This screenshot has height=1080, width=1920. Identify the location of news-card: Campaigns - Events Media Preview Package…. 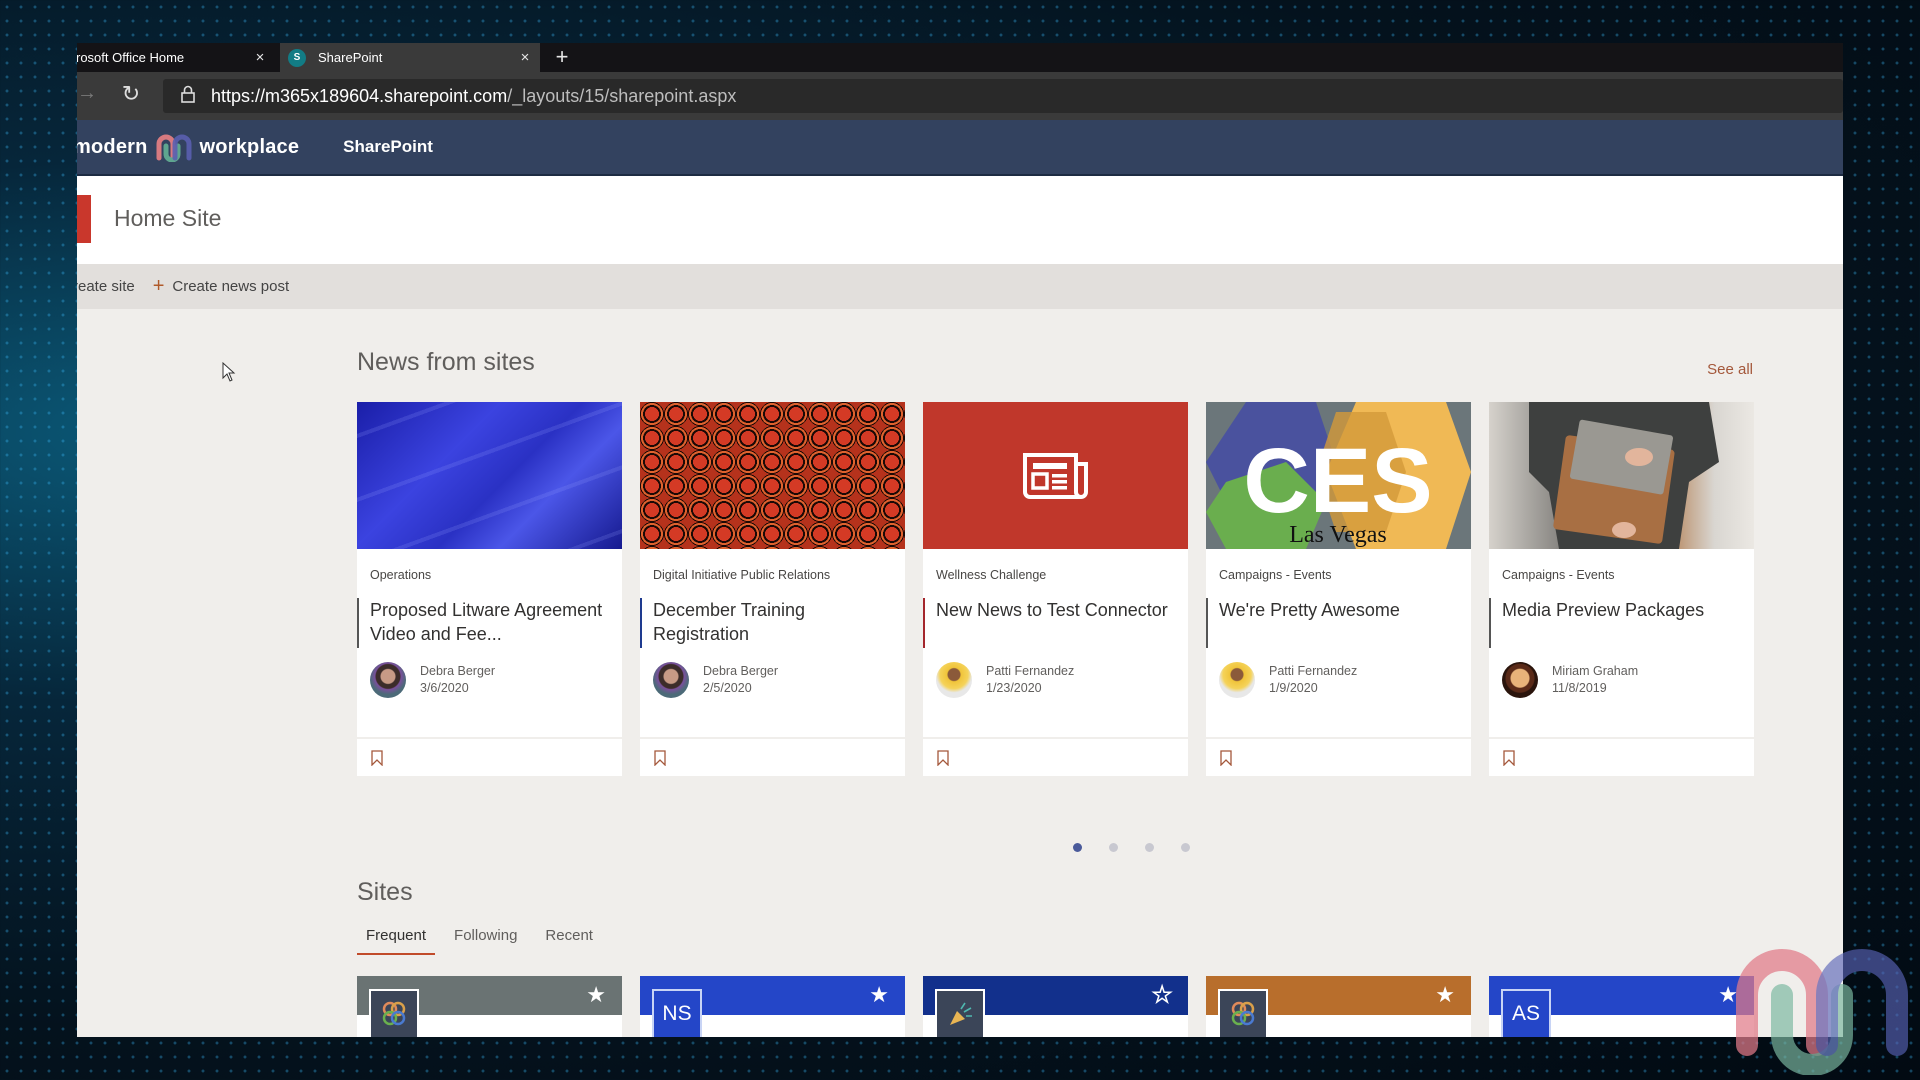
(1621, 589).